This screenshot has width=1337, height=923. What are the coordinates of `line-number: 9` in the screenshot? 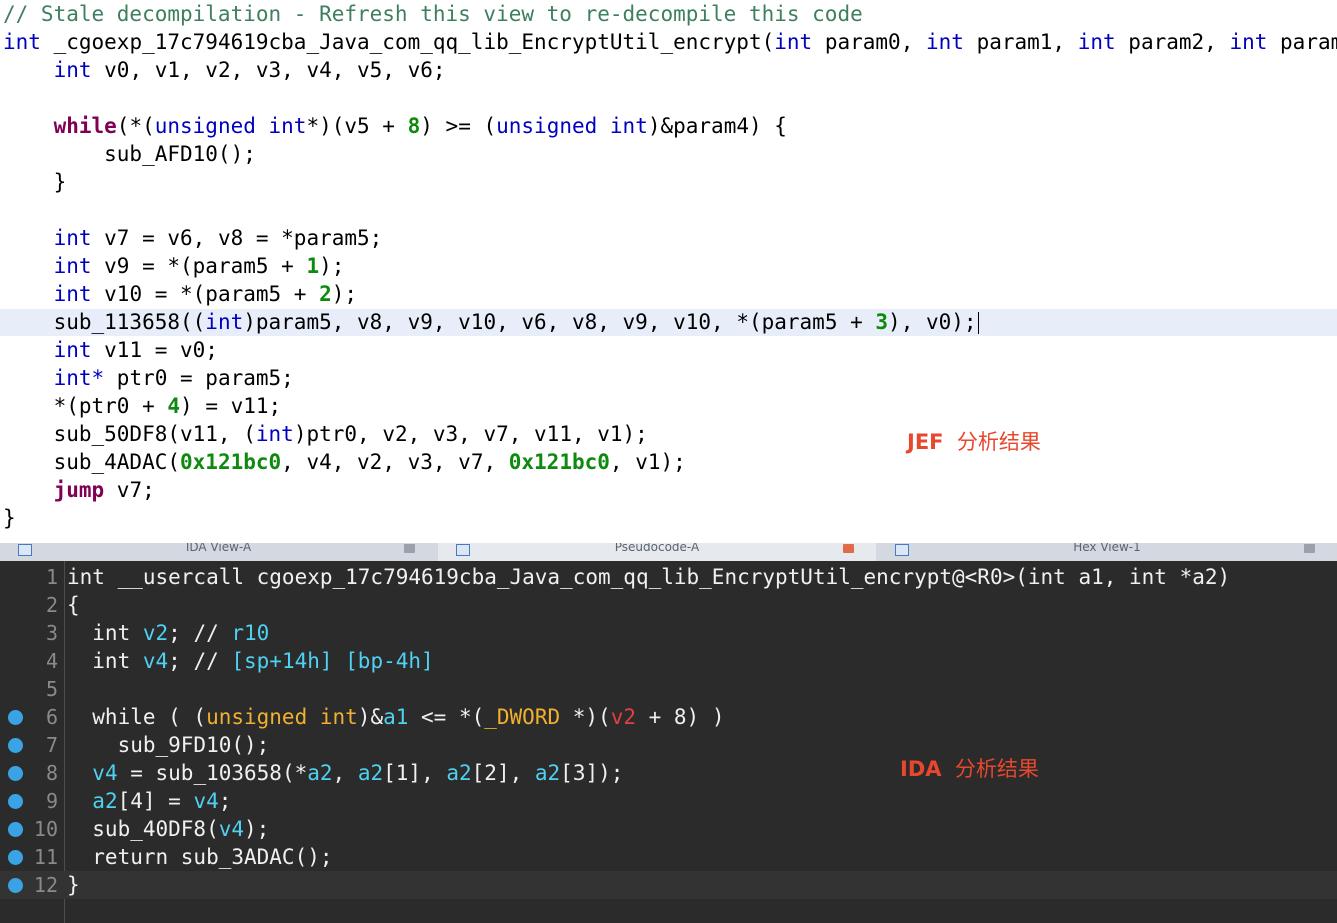 It's located at (51, 801).